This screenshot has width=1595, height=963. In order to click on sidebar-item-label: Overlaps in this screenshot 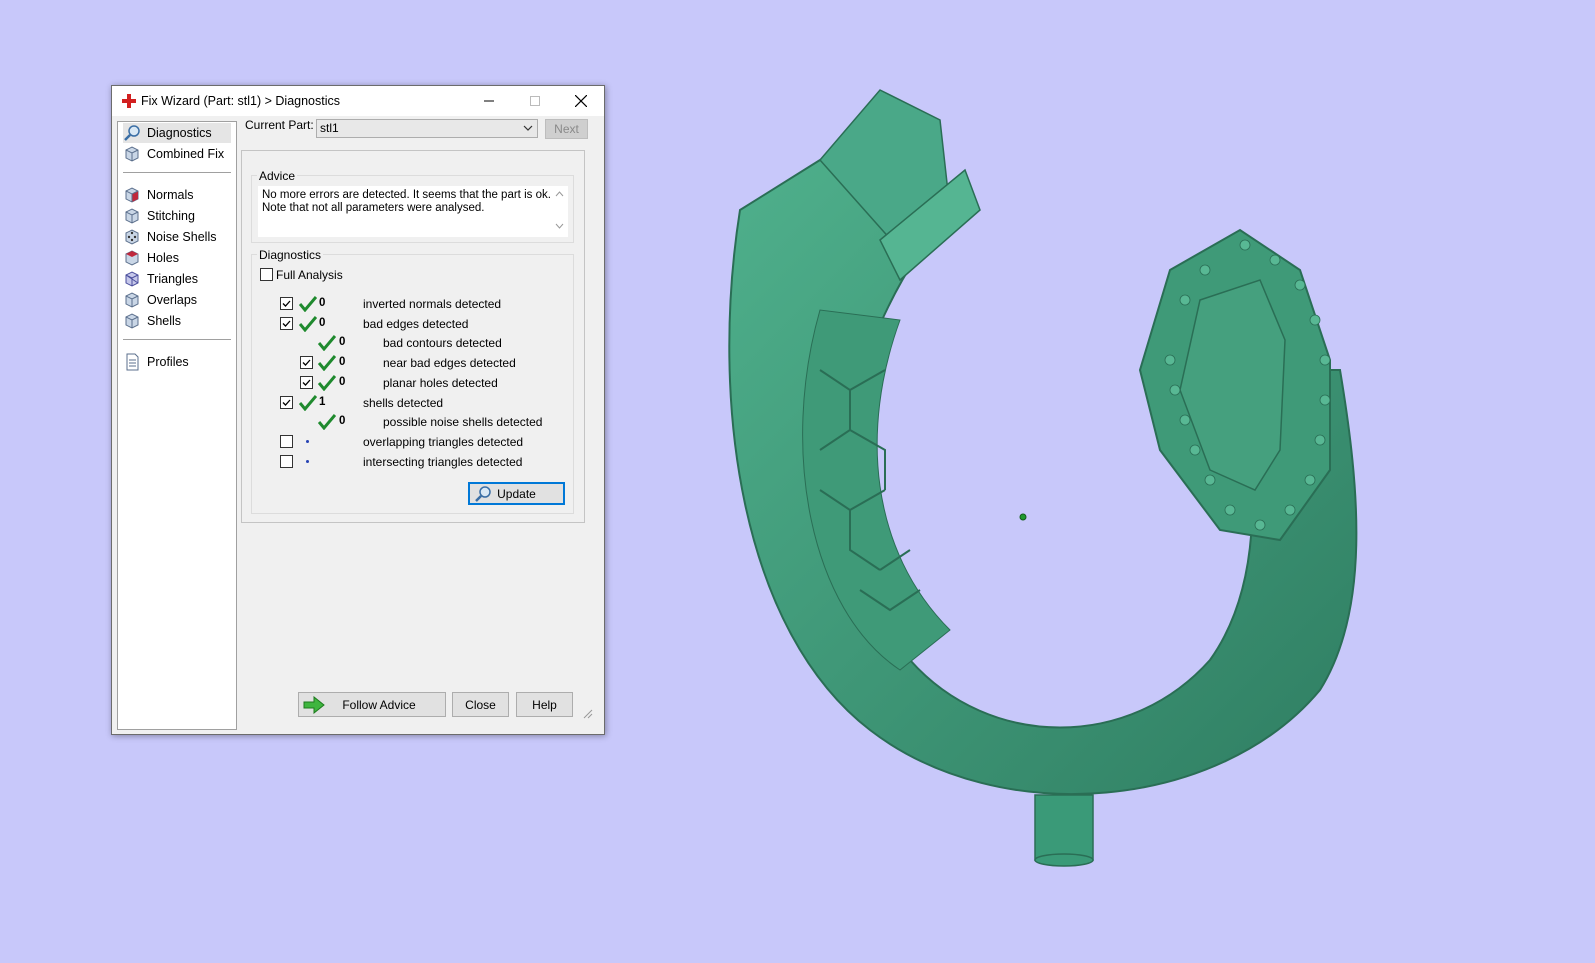, I will do `click(172, 300)`.